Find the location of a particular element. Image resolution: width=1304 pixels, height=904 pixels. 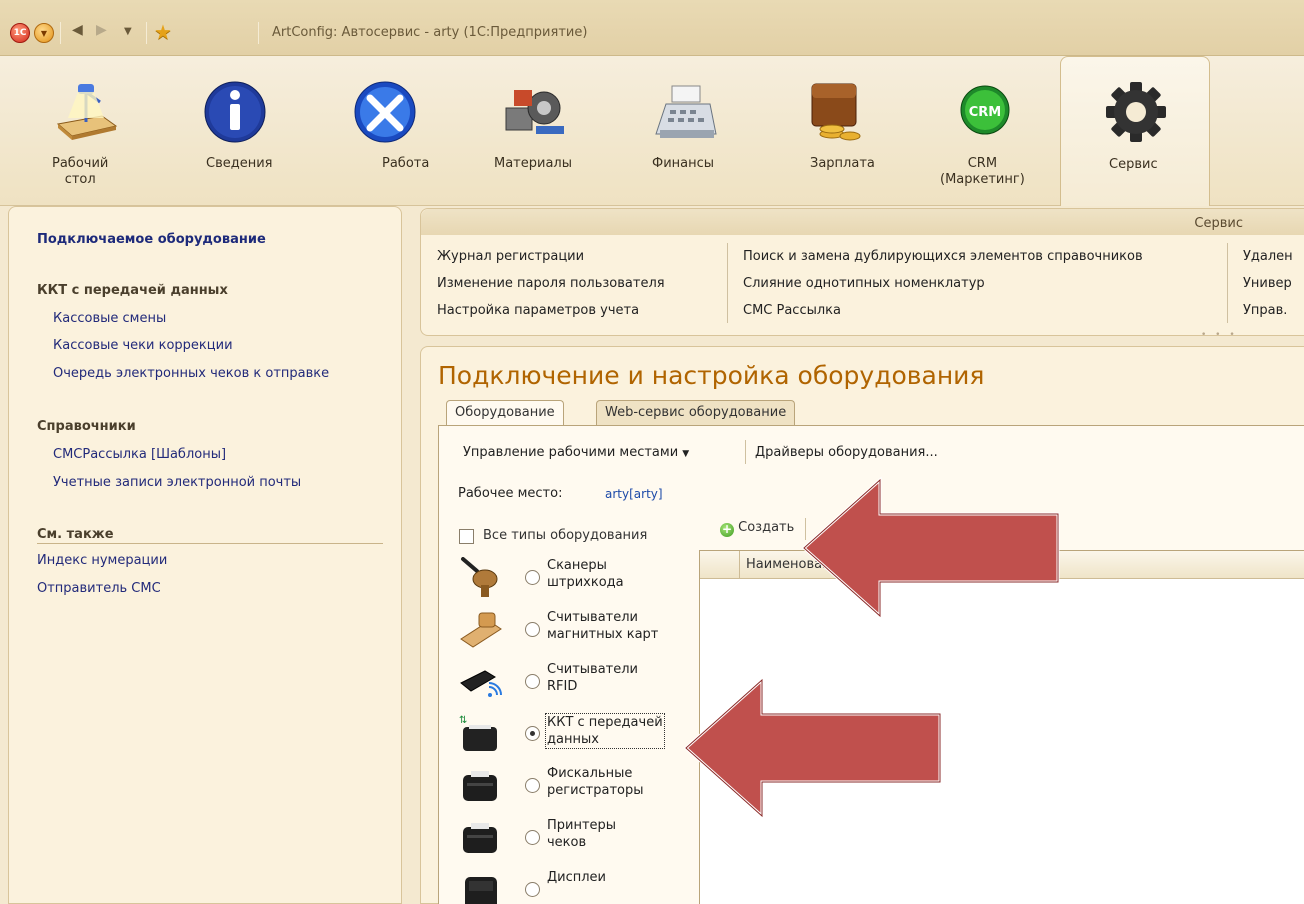

nav-item-cash-shifts: Кассовые смены is located at coordinates (109, 318).